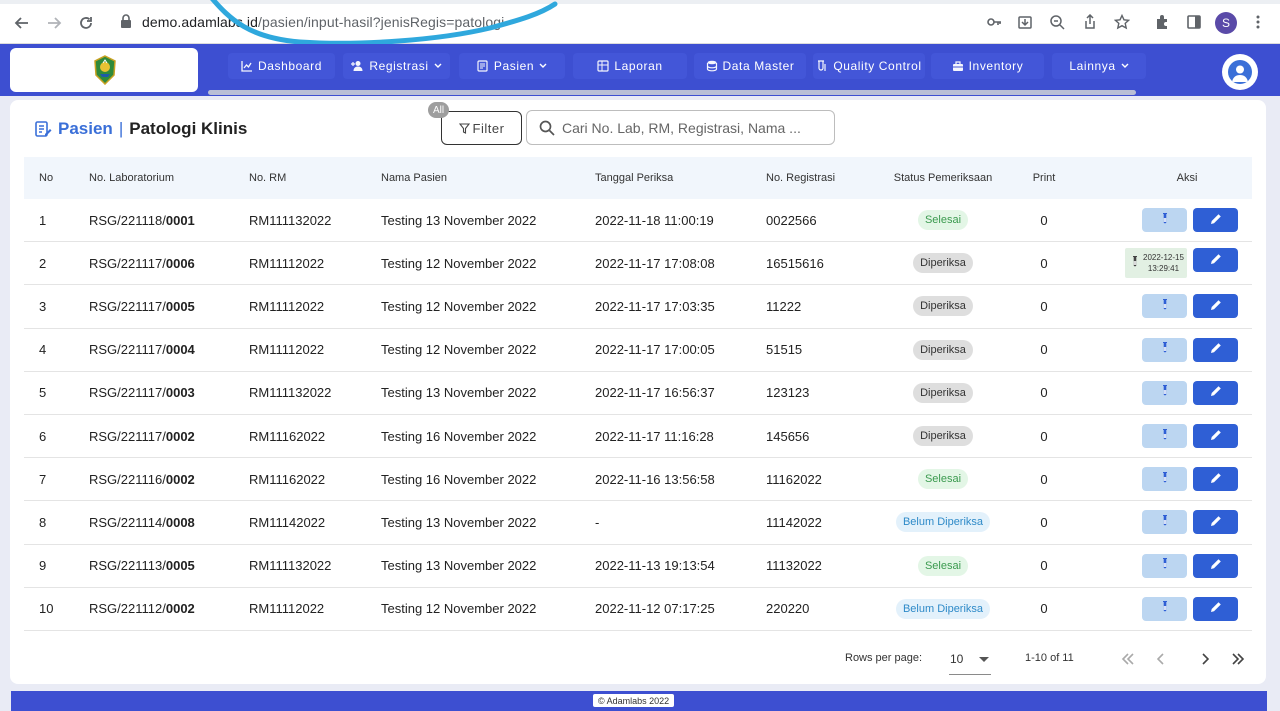  I want to click on nav-data-master: Data Master, so click(750, 66).